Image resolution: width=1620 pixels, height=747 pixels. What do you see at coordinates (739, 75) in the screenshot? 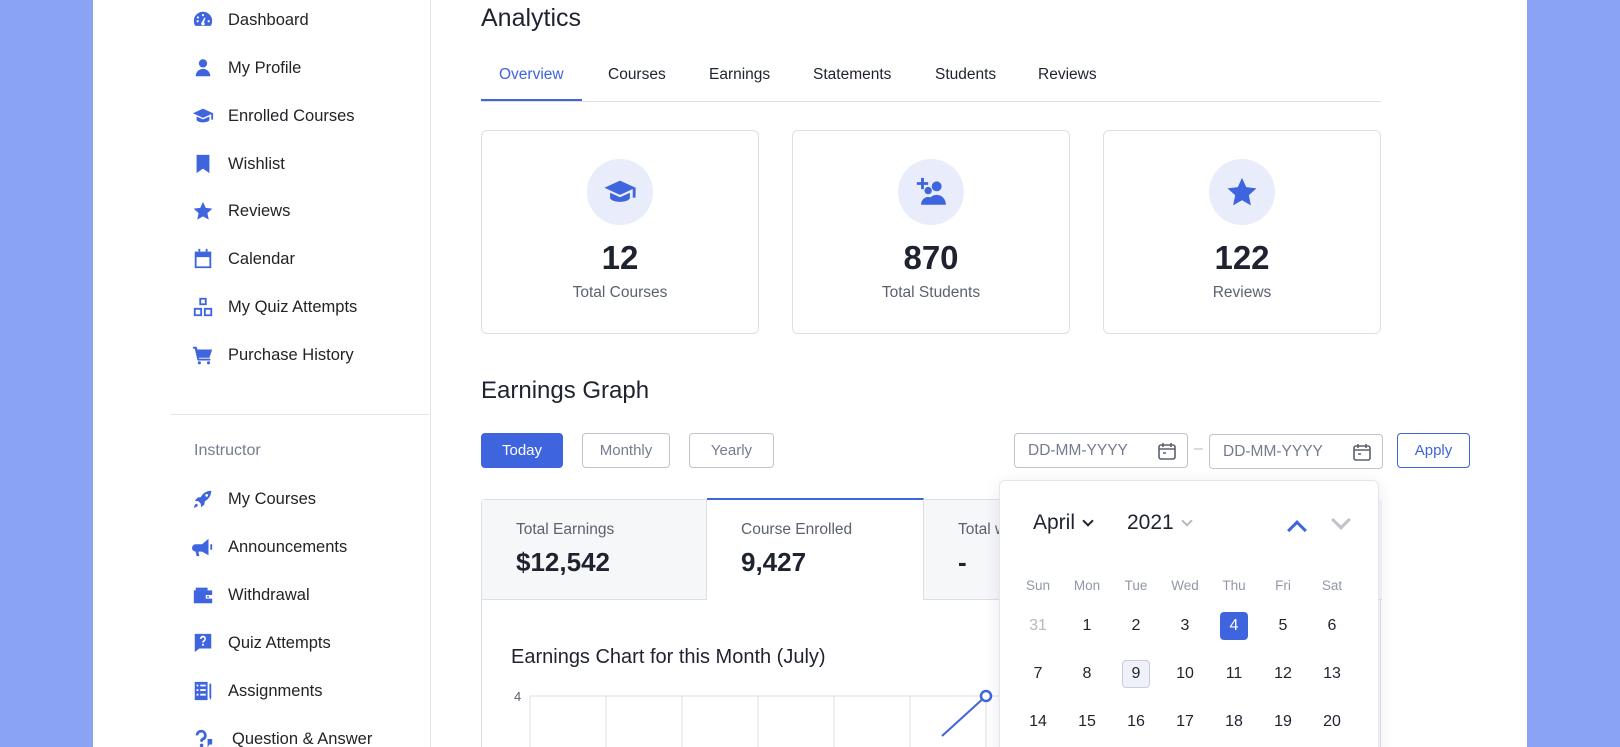
I see `tab-earnings: Earnings` at bounding box center [739, 75].